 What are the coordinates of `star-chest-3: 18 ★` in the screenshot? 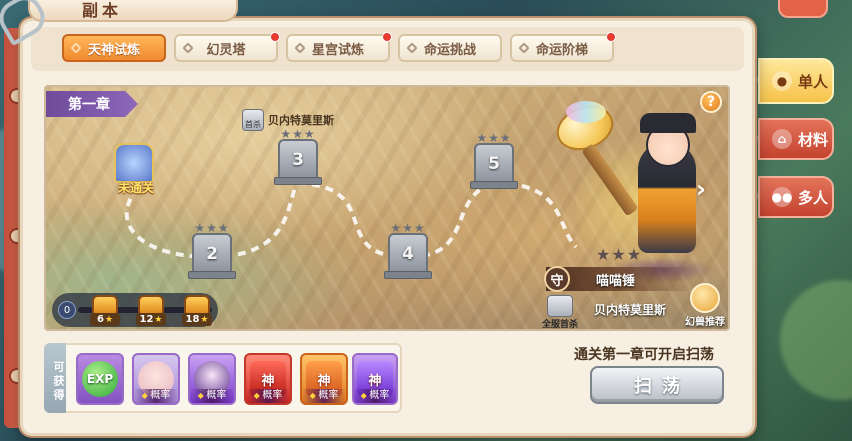 It's located at (197, 310).